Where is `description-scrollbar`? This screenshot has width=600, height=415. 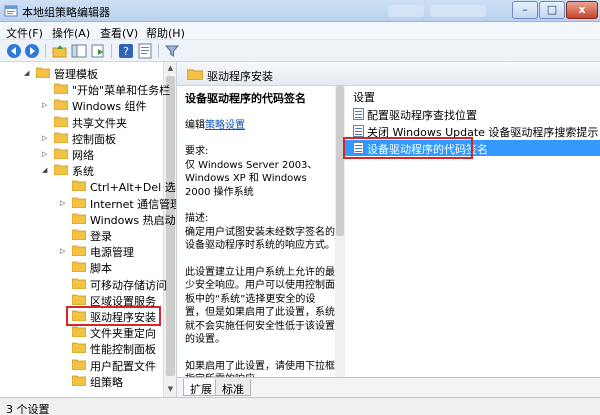
description-scrollbar is located at coordinates (340, 231).